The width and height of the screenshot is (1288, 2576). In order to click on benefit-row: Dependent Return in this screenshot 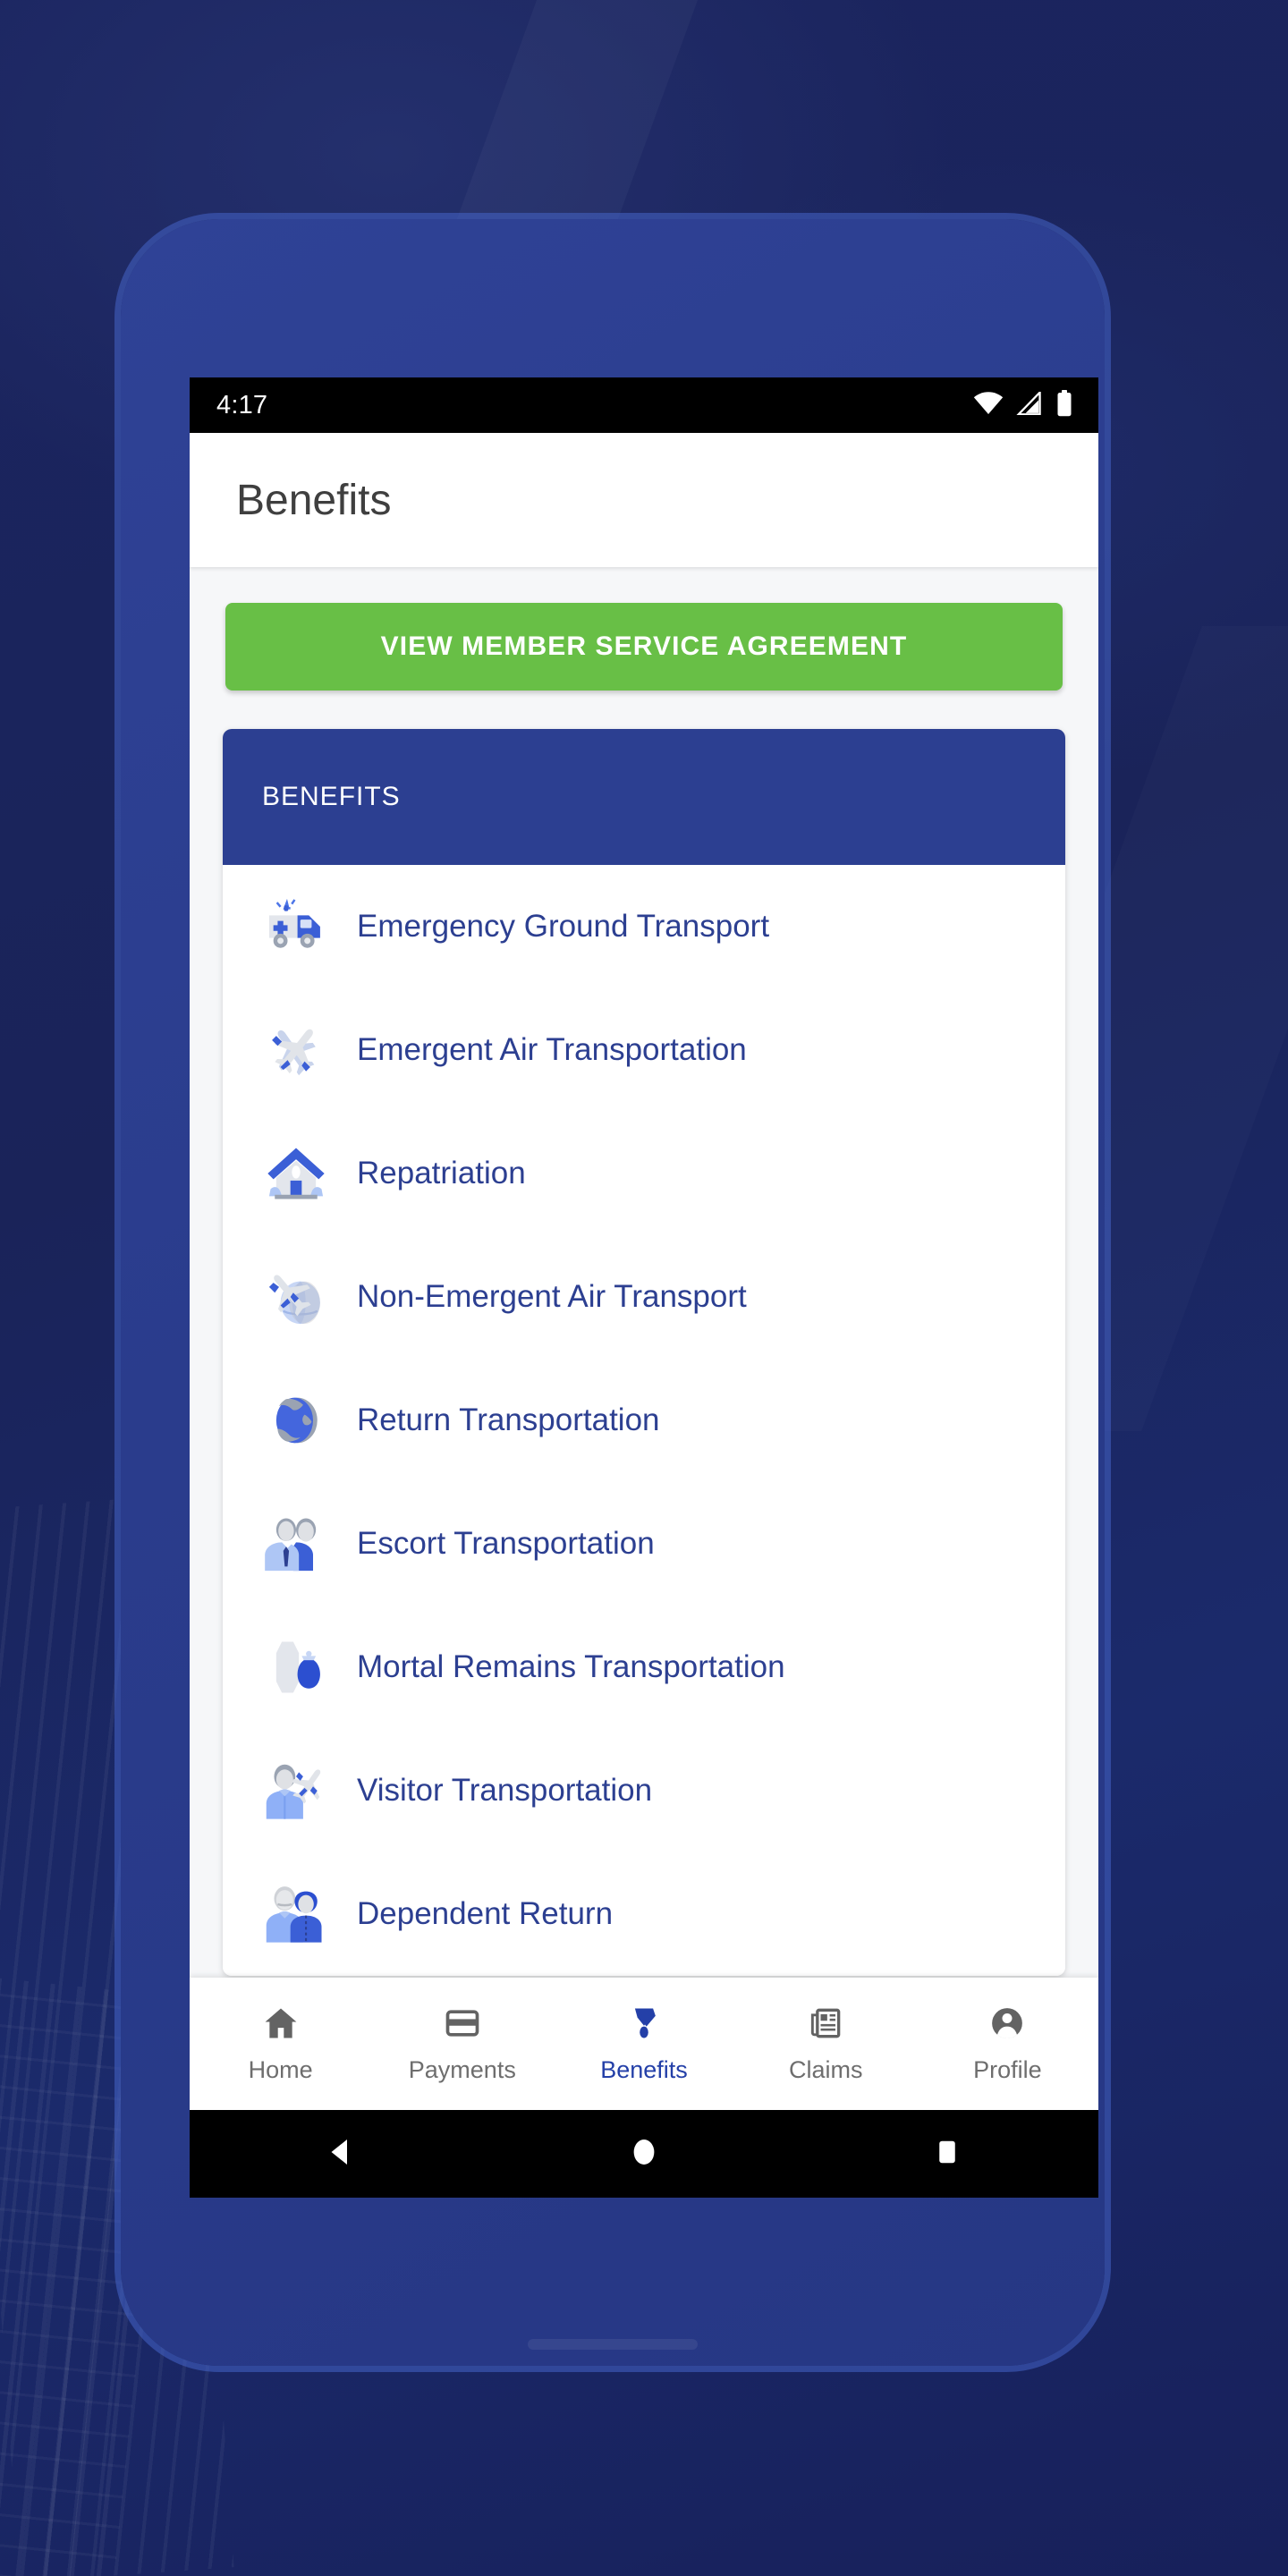, I will do `click(644, 1914)`.